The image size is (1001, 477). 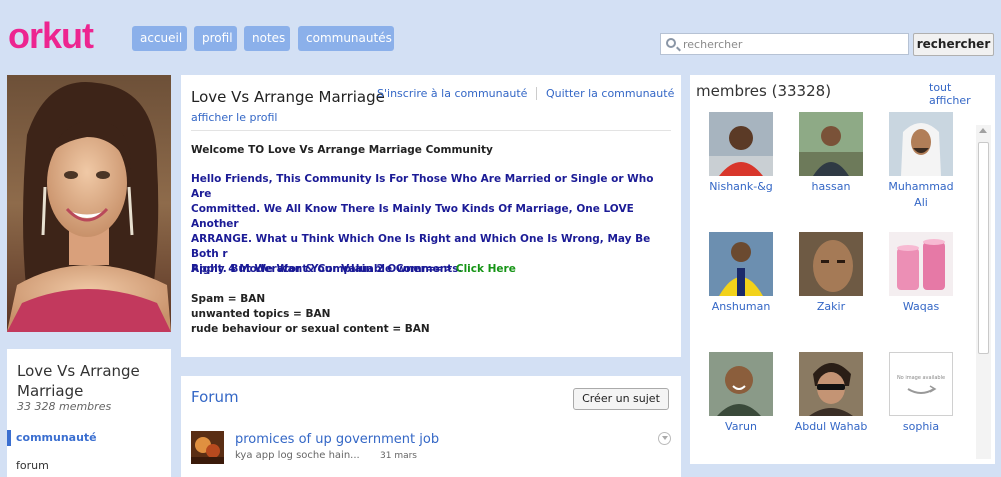 I want to click on divider, so click(x=431, y=130).